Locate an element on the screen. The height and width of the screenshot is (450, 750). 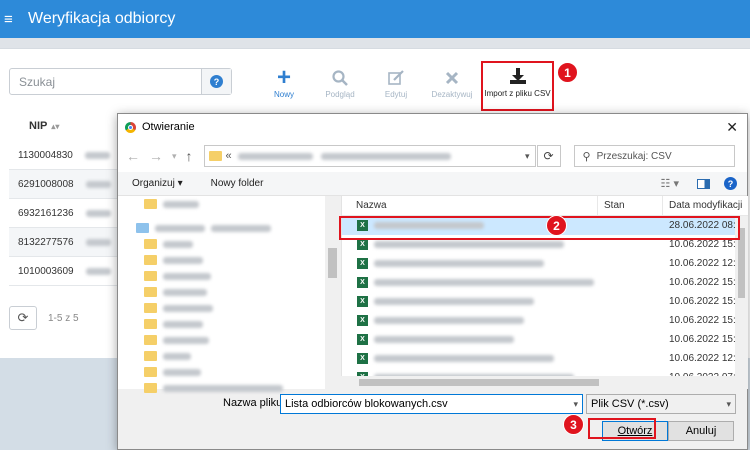
refresh-button: ⟳ is located at coordinates (23, 318).